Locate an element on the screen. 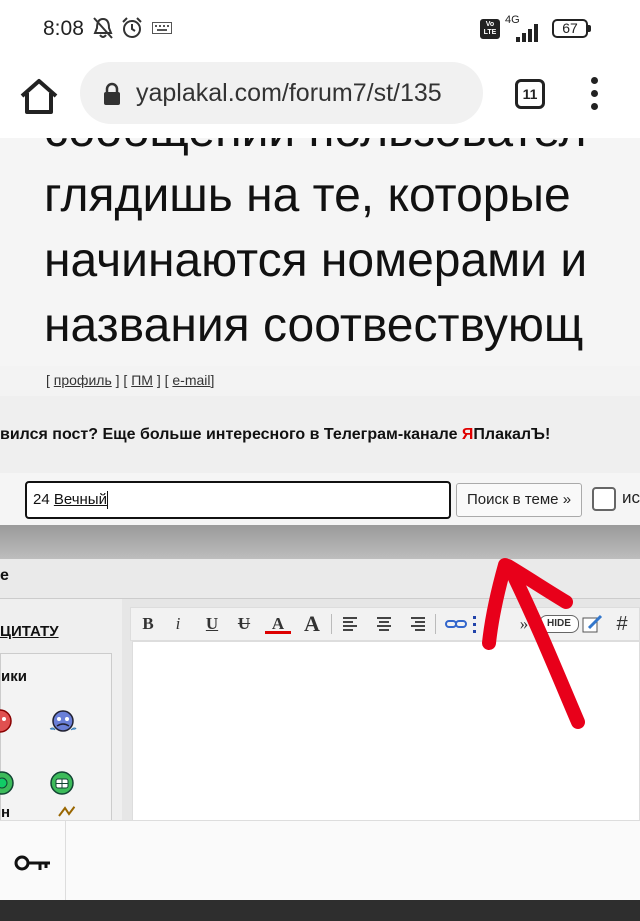 The height and width of the screenshot is (921, 640). green-smile-icon is located at coordinates (7, 783).